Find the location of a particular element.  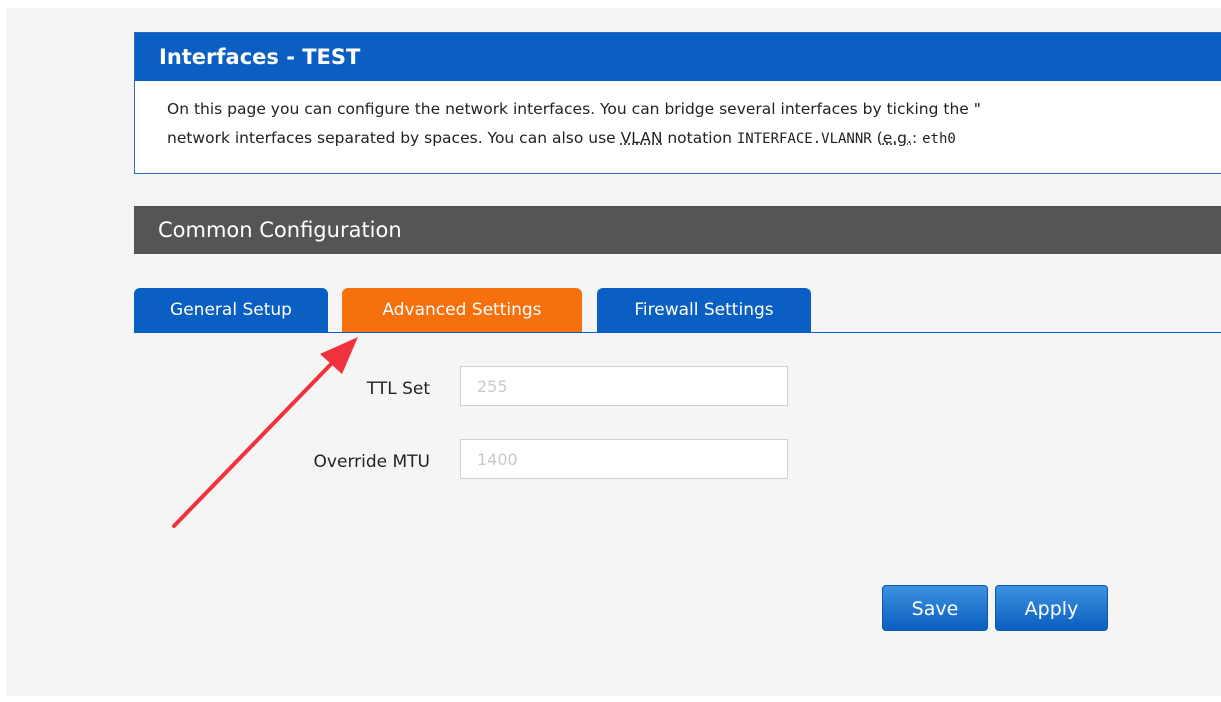

example-interface-code: eth0 is located at coordinates (939, 139).